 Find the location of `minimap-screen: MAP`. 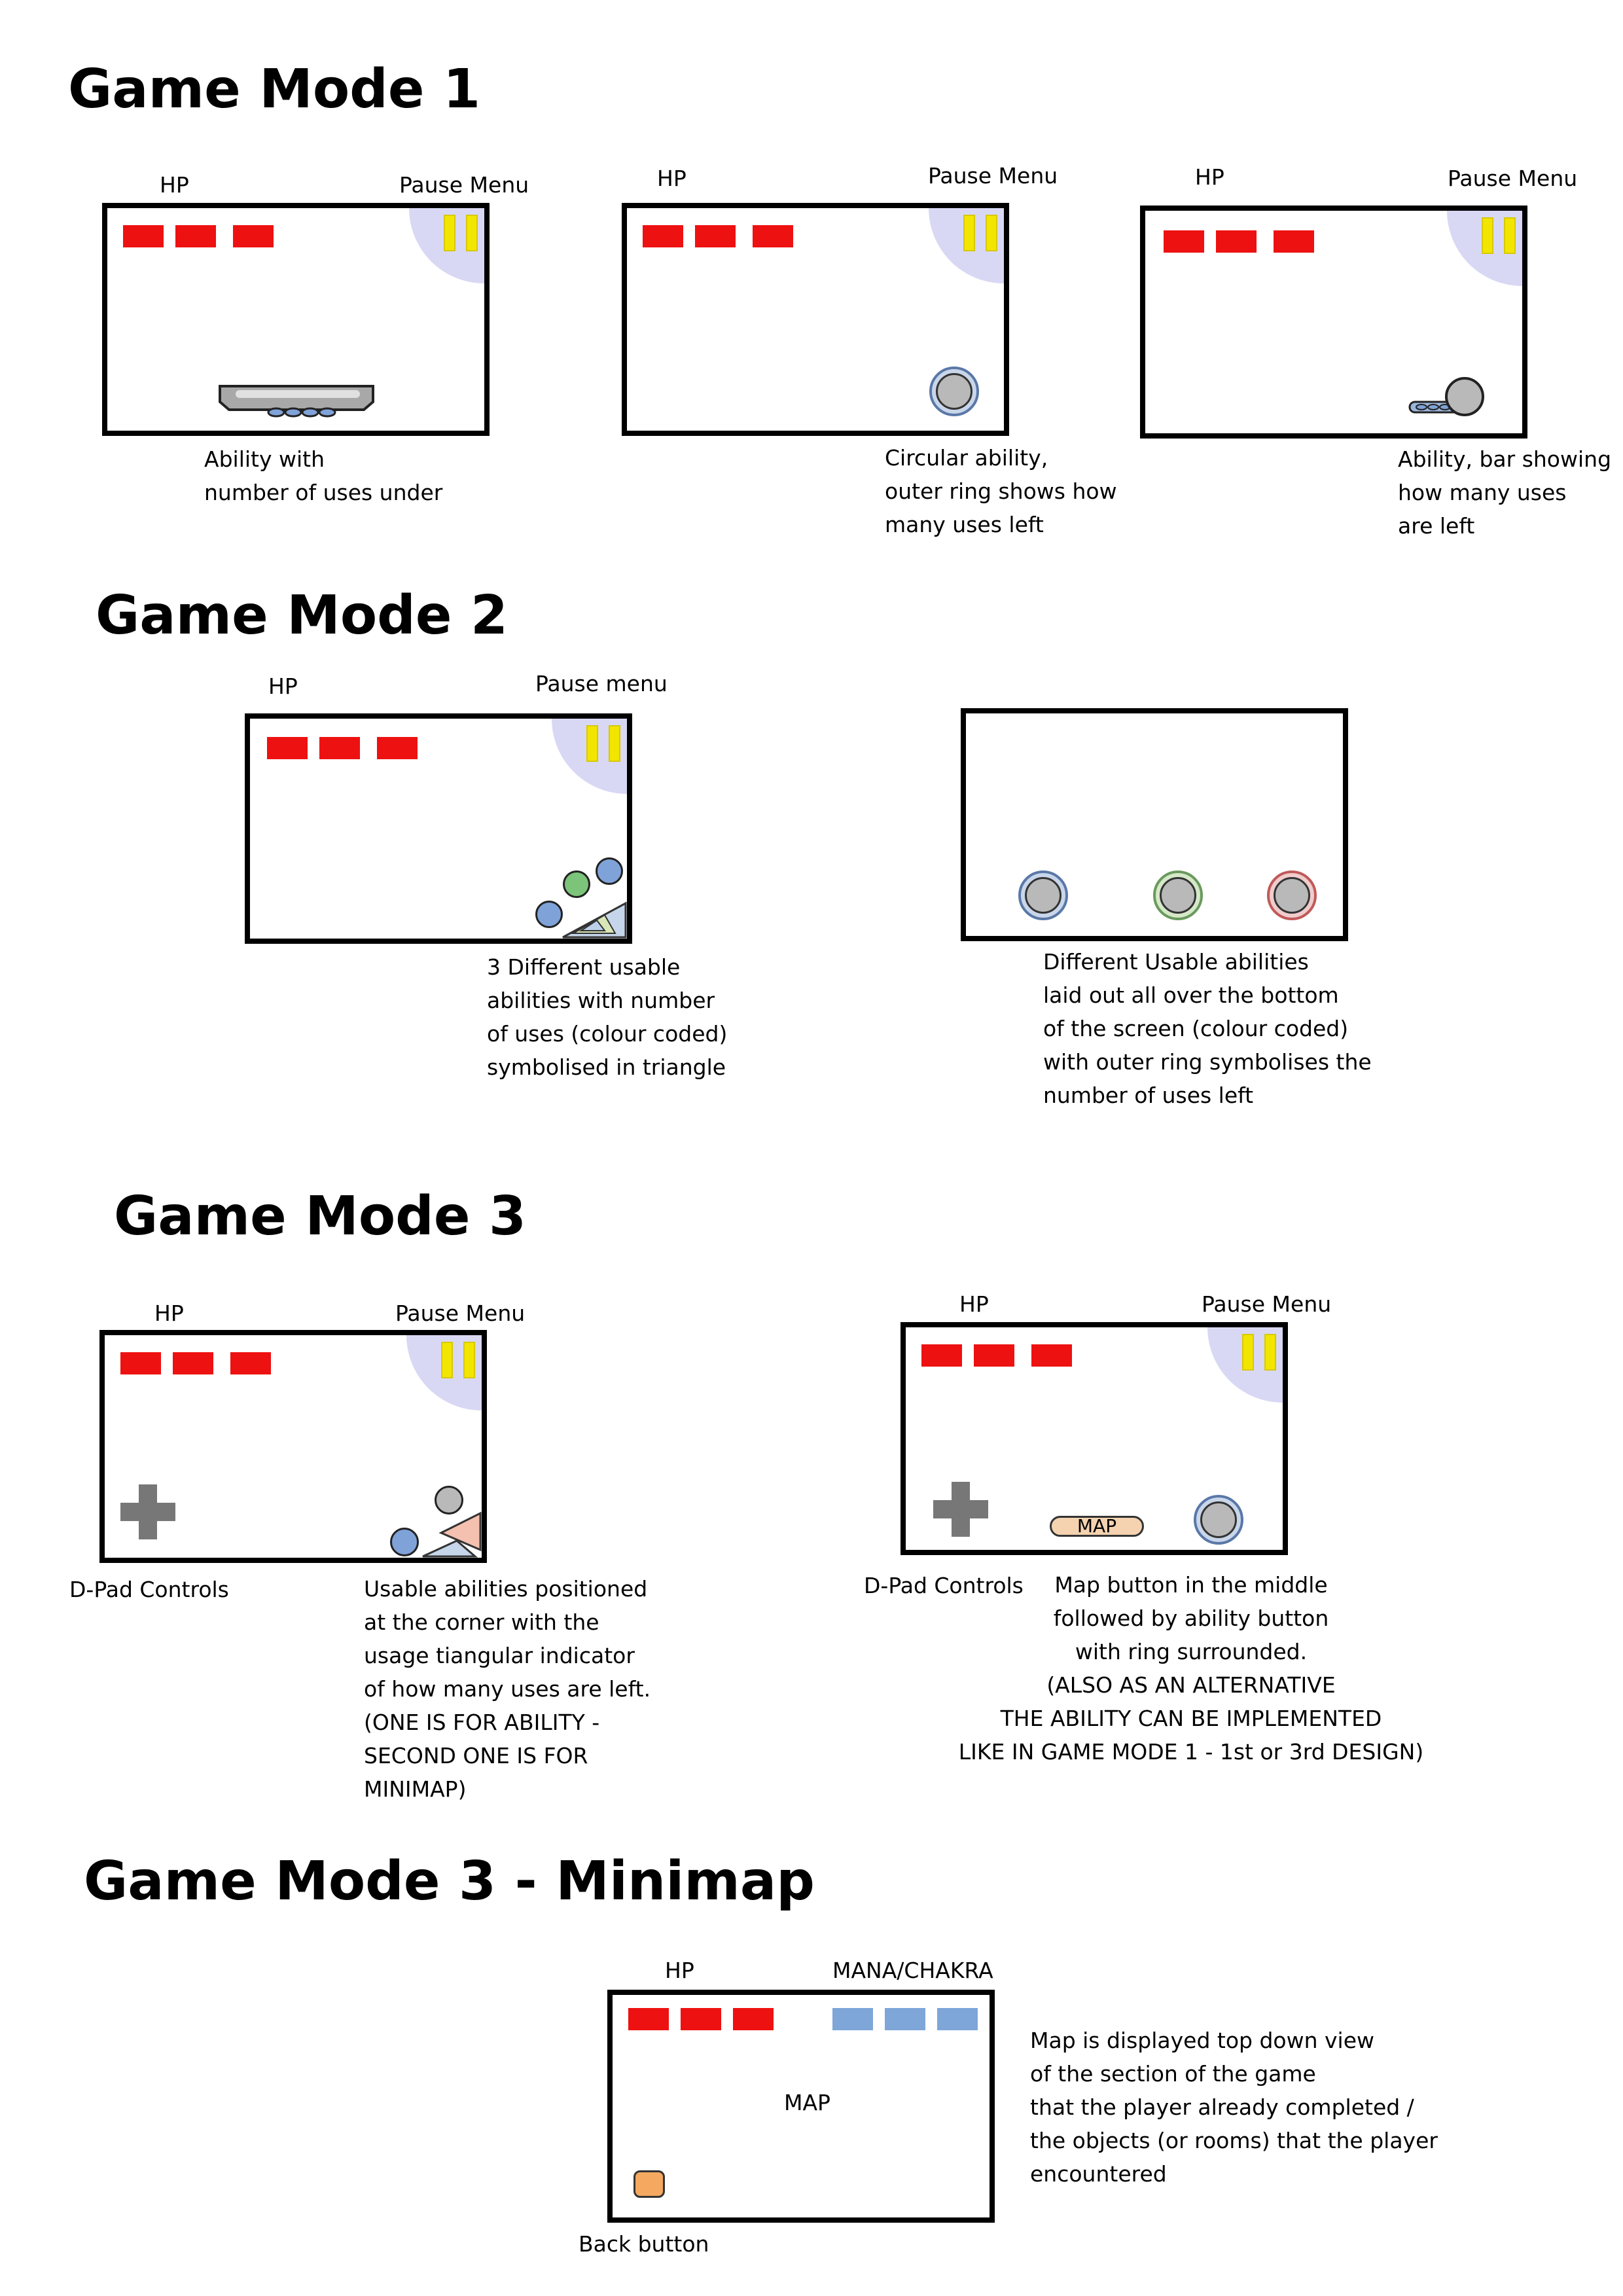

minimap-screen: MAP is located at coordinates (801, 2106).